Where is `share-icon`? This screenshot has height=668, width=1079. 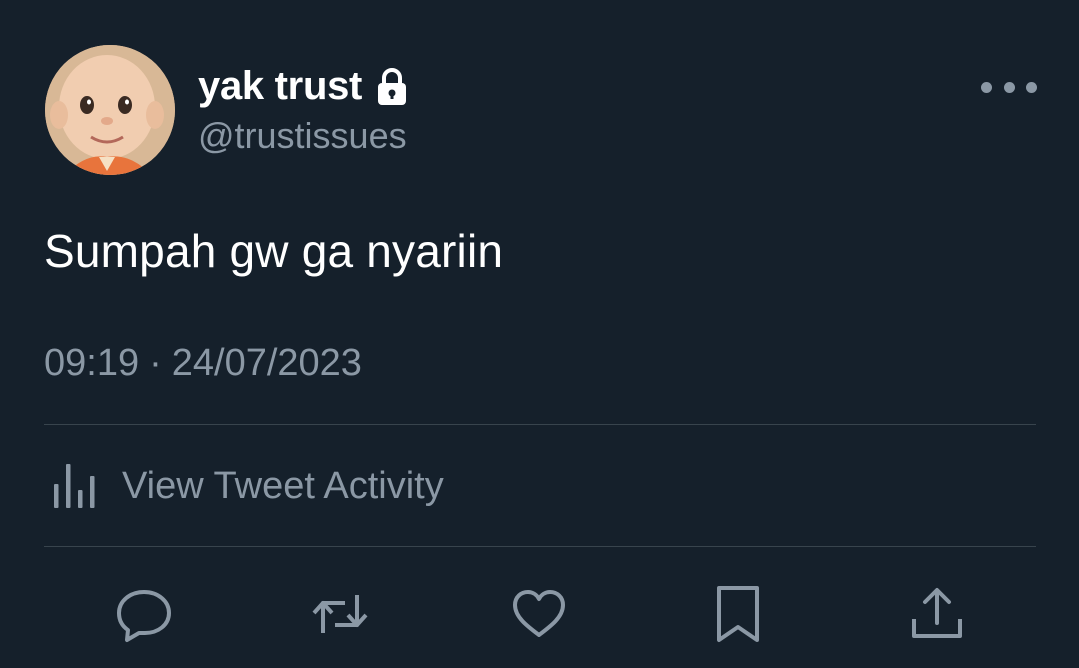
share-icon is located at coordinates (937, 613).